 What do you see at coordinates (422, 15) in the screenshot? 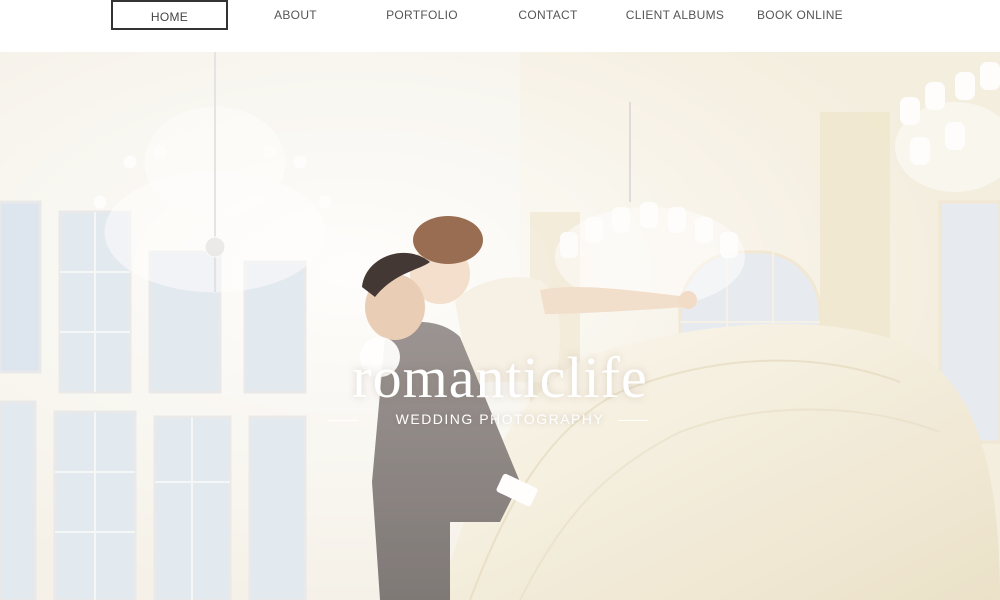
I see `nav-portfolio: PORTFOLIO` at bounding box center [422, 15].